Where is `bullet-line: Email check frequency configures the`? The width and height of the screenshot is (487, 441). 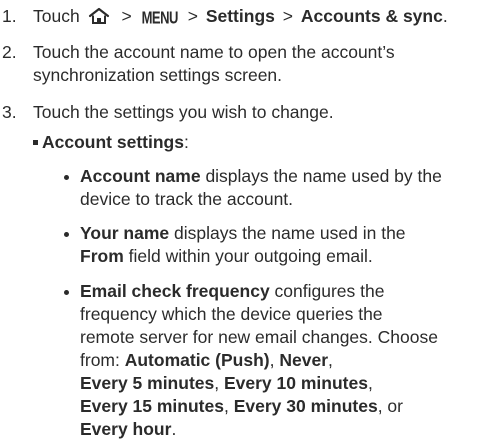
bullet-line: Email check frequency configures the is located at coordinates (282, 291).